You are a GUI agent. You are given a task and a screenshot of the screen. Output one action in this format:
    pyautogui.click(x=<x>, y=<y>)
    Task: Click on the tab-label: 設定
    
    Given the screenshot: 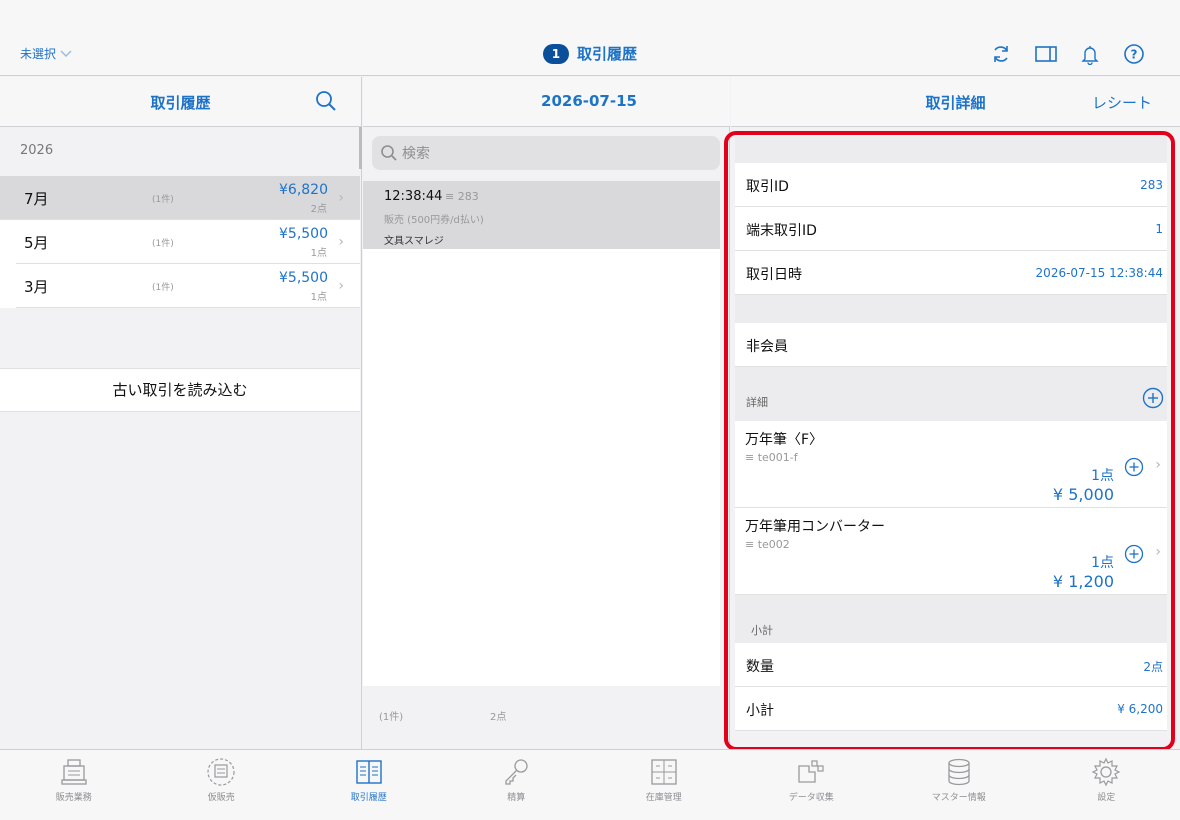 What is the action you would take?
    pyautogui.click(x=1106, y=798)
    